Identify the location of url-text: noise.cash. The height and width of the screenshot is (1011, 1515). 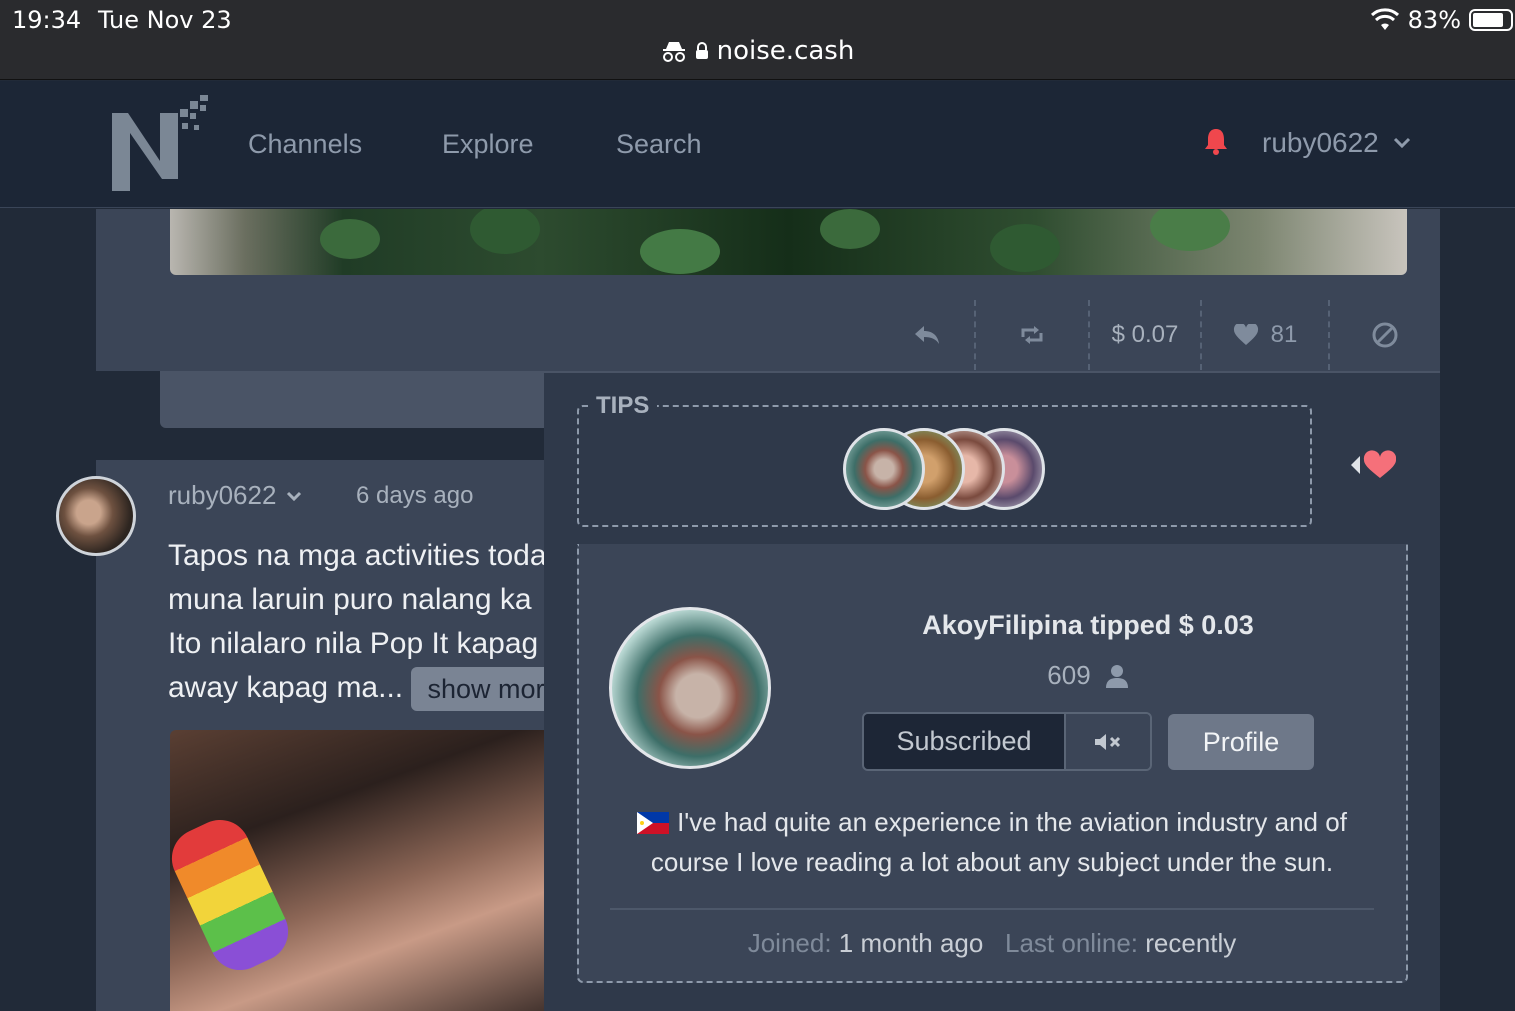
(785, 51).